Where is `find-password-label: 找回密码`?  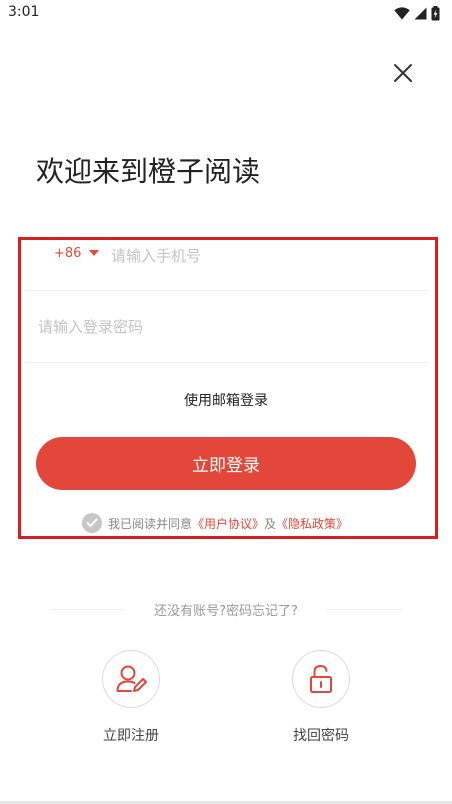
find-password-label: 找回密码 is located at coordinates (321, 736).